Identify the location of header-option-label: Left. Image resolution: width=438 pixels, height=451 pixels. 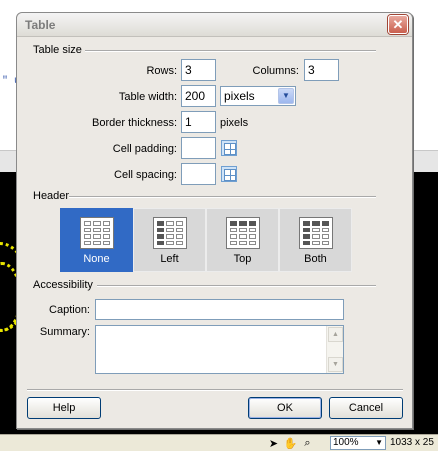
(169, 259).